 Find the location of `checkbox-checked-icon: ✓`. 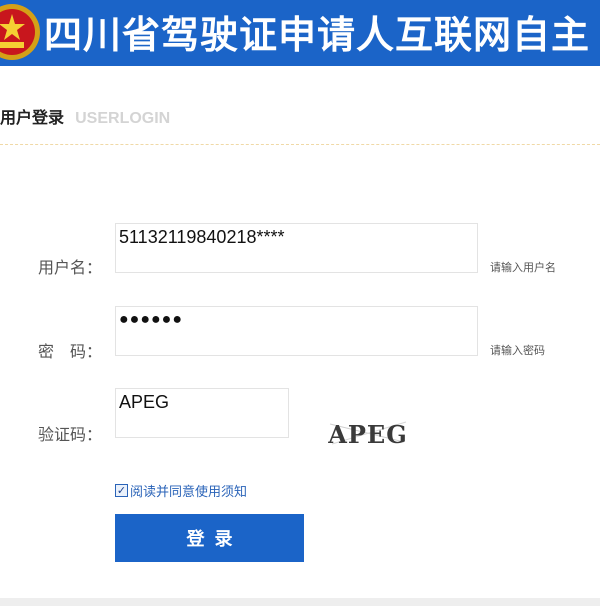

checkbox-checked-icon: ✓ is located at coordinates (121, 490).